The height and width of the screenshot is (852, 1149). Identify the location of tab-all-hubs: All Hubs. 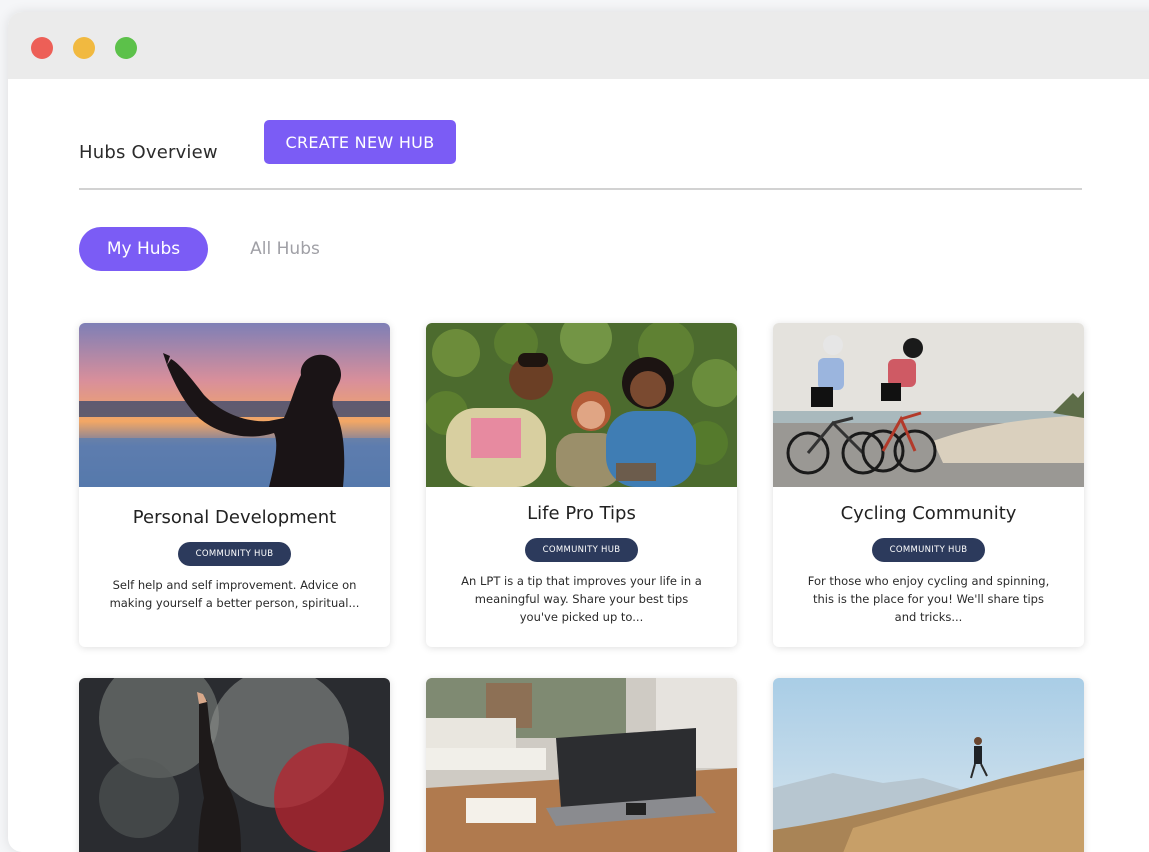
(285, 249).